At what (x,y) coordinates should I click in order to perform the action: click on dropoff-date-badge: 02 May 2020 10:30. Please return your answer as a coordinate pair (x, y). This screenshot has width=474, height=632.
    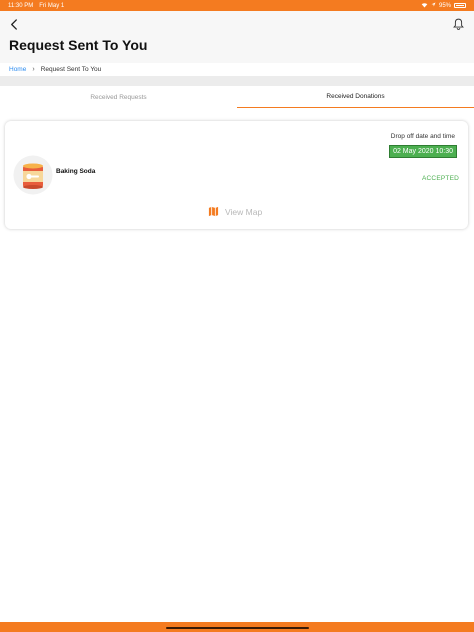
    Looking at the image, I should click on (423, 151).